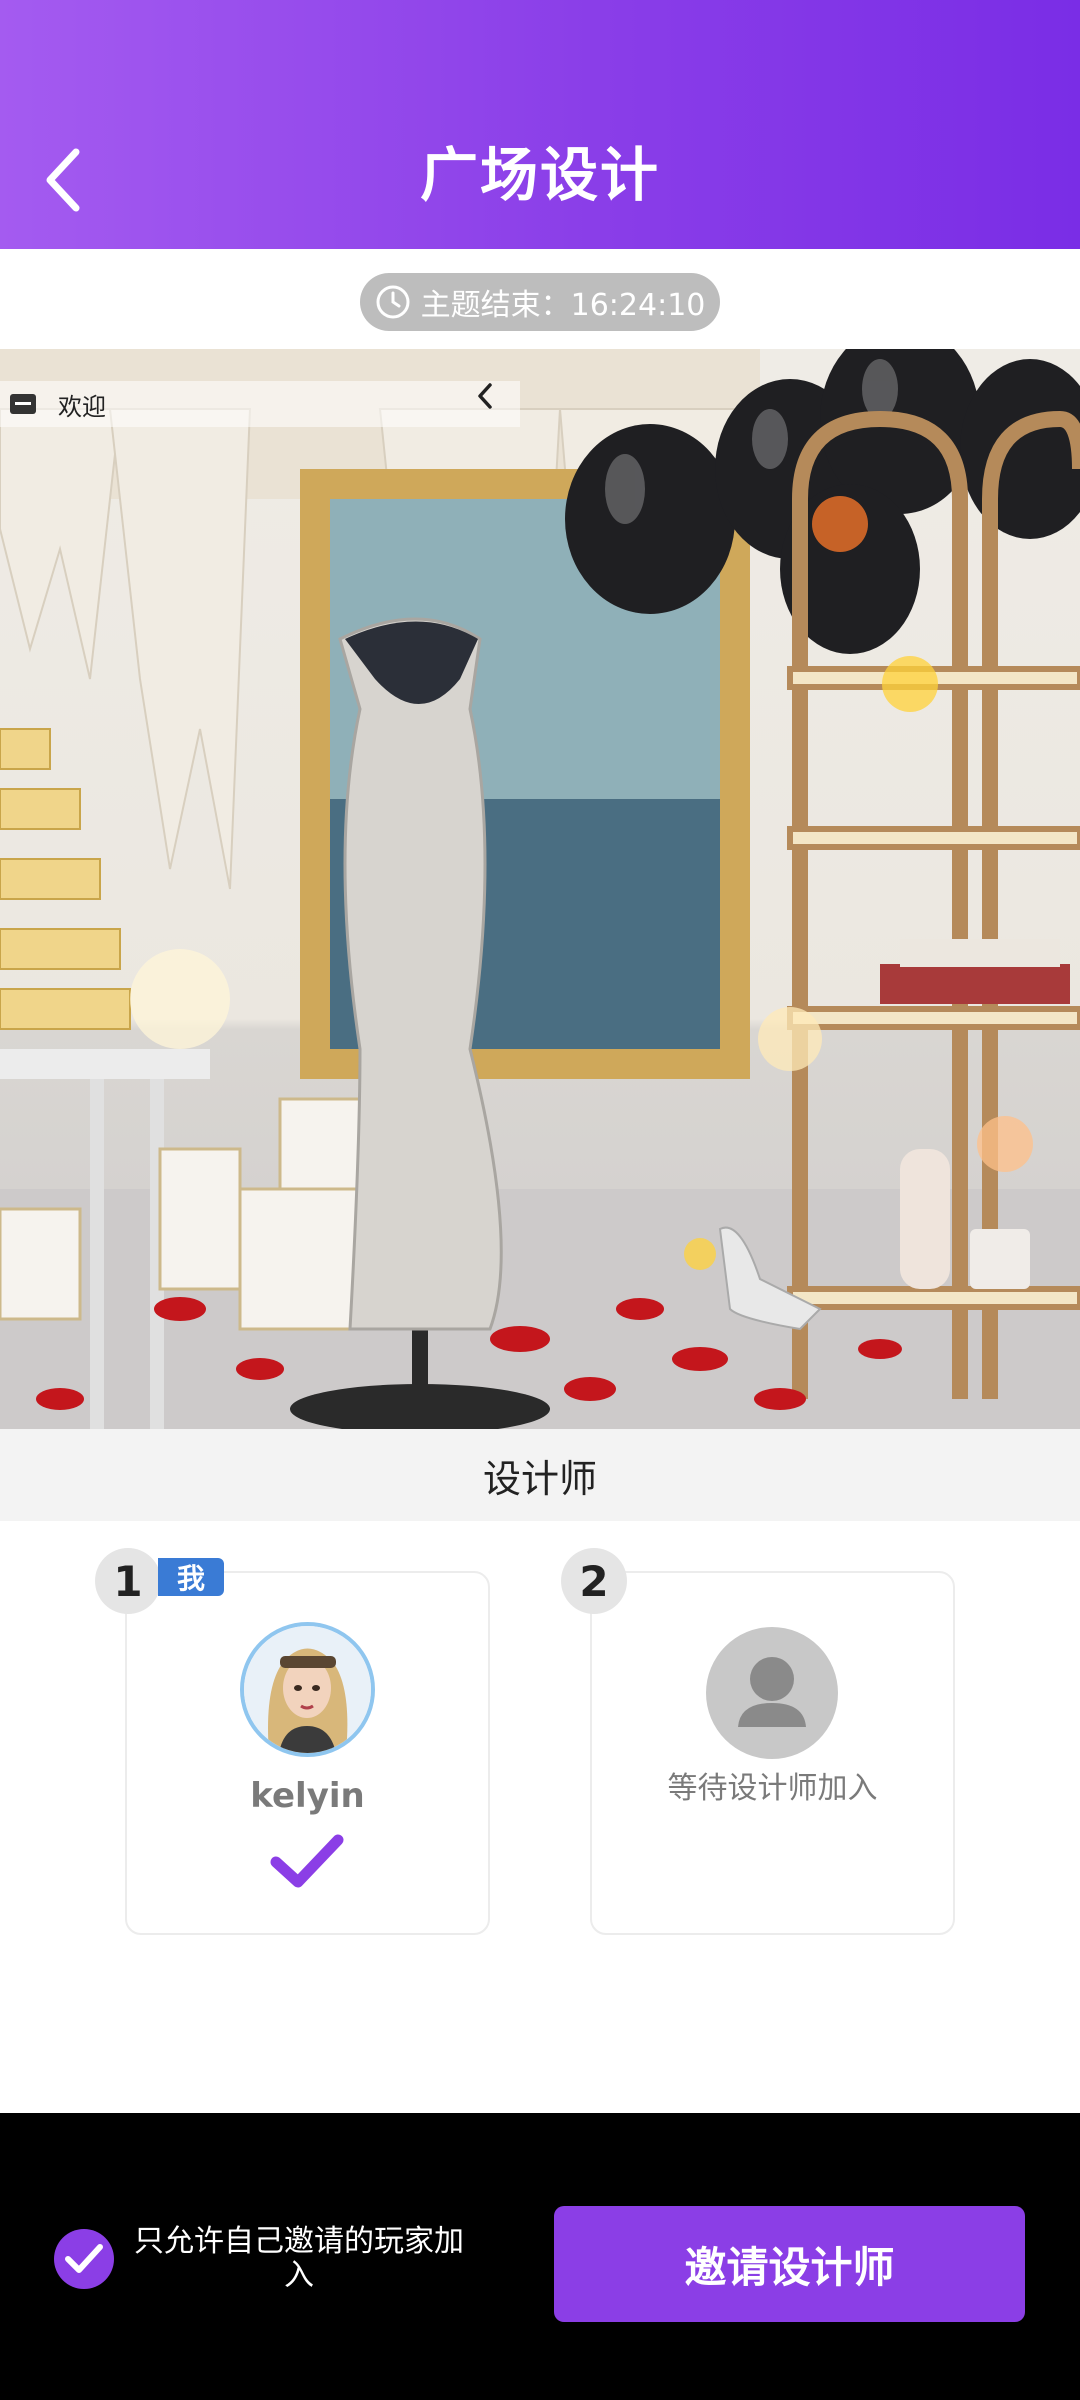  What do you see at coordinates (23, 404) in the screenshot?
I see `chat-icon` at bounding box center [23, 404].